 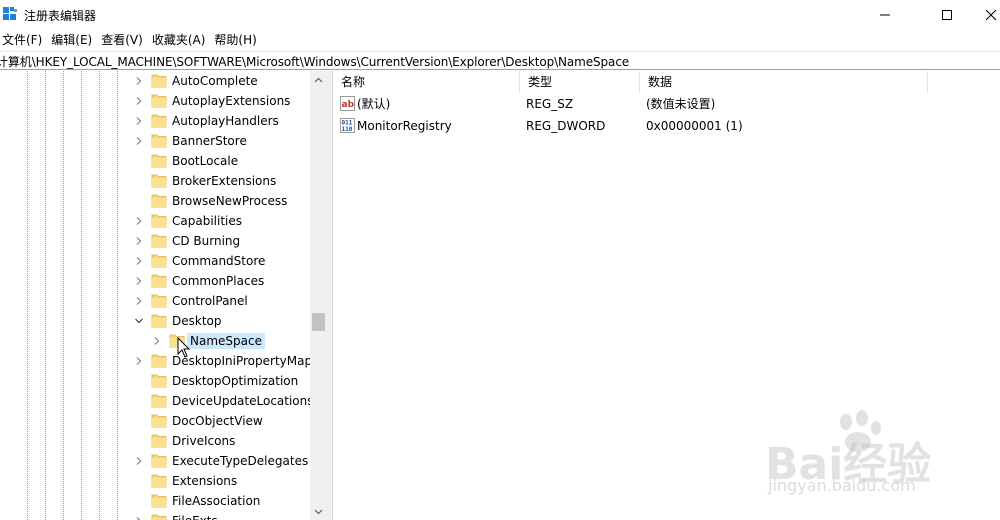 I want to click on value-name: MonitorRegistry, so click(x=404, y=126).